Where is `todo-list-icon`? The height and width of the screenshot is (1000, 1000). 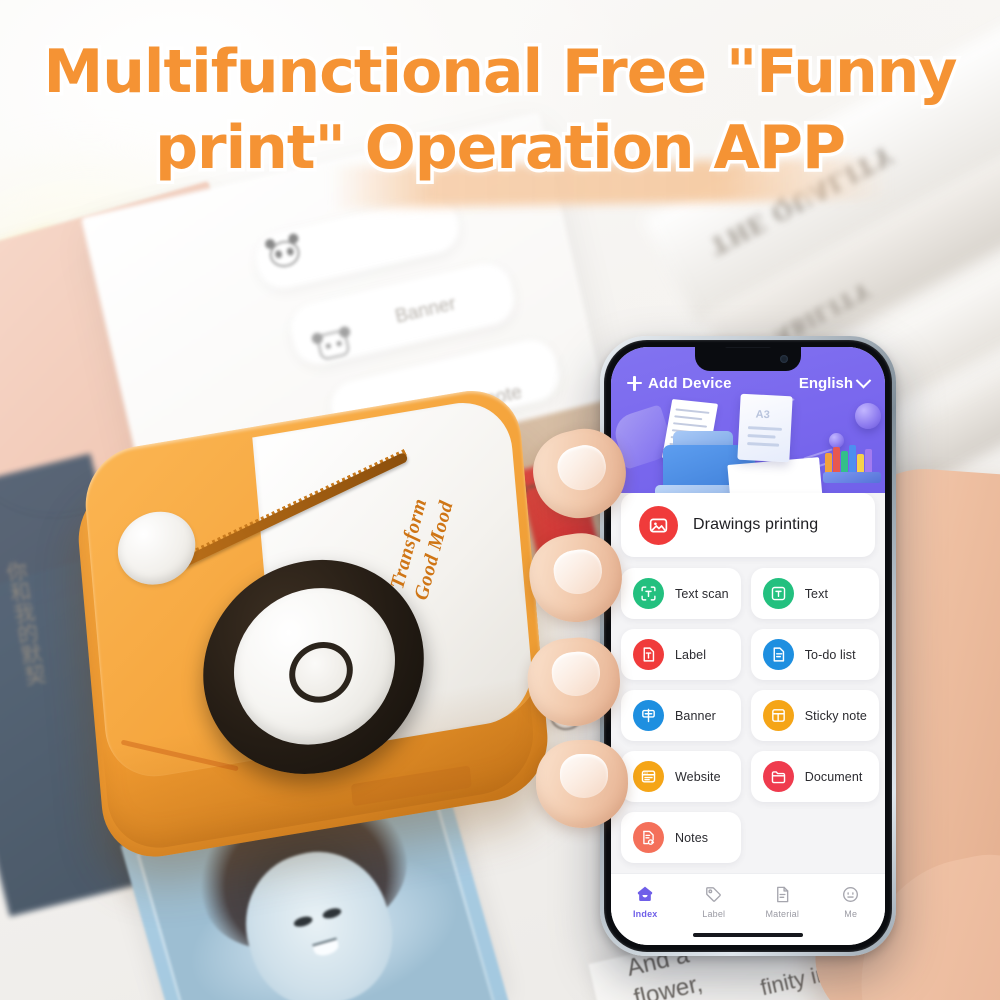
todo-list-icon is located at coordinates (778, 654).